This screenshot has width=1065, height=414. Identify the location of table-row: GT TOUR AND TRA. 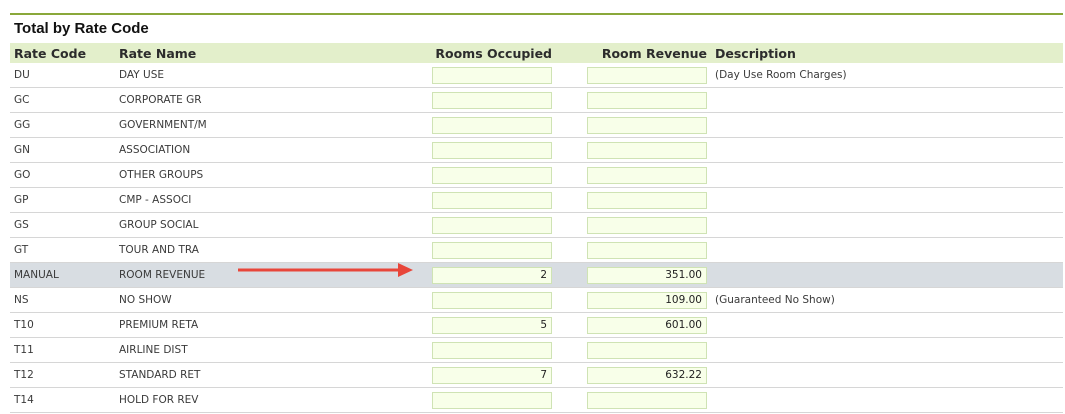
(536, 250).